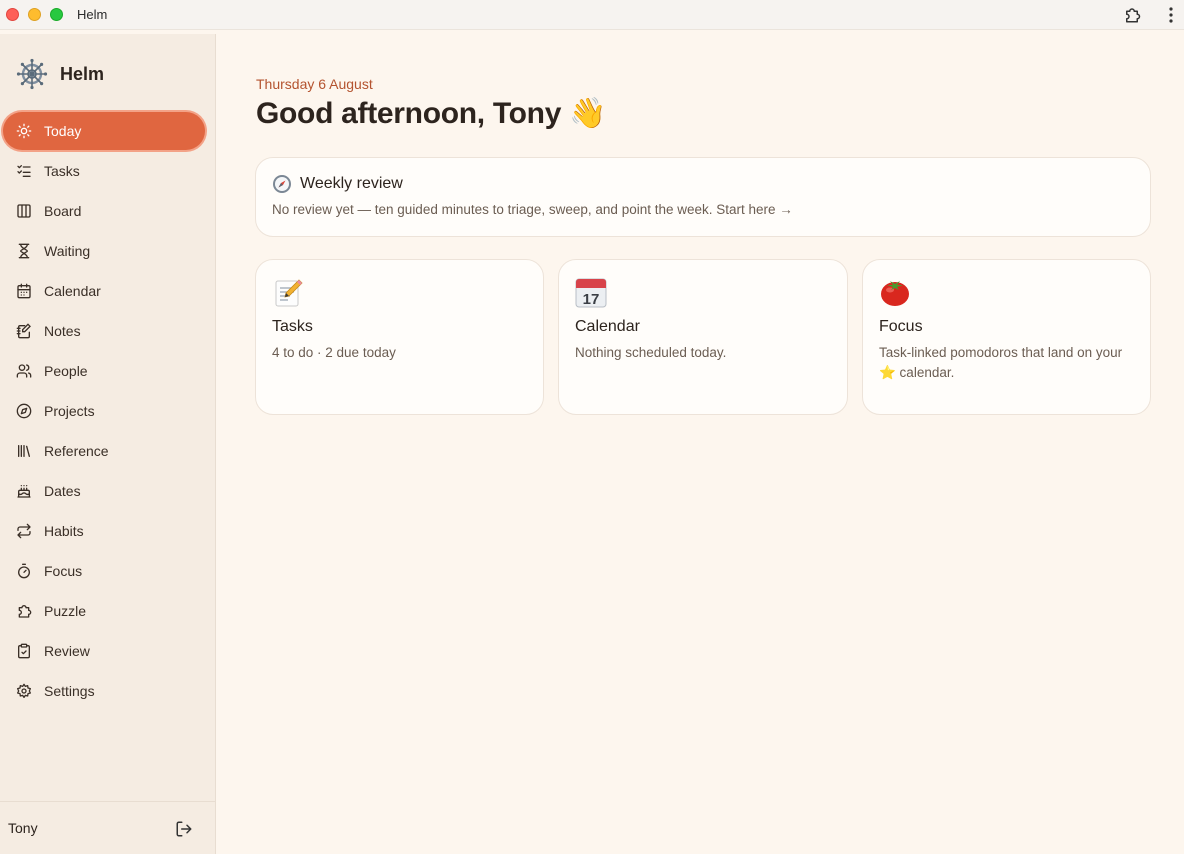 Image resolution: width=1184 pixels, height=854 pixels. What do you see at coordinates (431, 113) in the screenshot?
I see `page-title: Good afternoon, Tony 👋` at bounding box center [431, 113].